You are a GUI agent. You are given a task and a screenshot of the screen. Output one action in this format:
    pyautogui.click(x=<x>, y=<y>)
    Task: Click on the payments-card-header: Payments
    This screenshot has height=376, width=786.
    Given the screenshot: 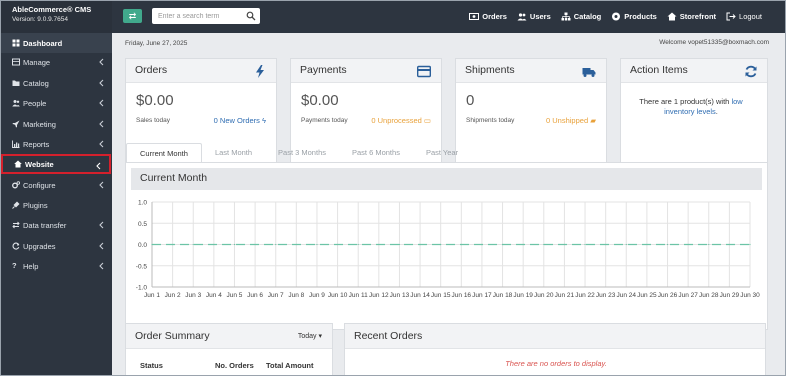 What is the action you would take?
    pyautogui.click(x=366, y=71)
    